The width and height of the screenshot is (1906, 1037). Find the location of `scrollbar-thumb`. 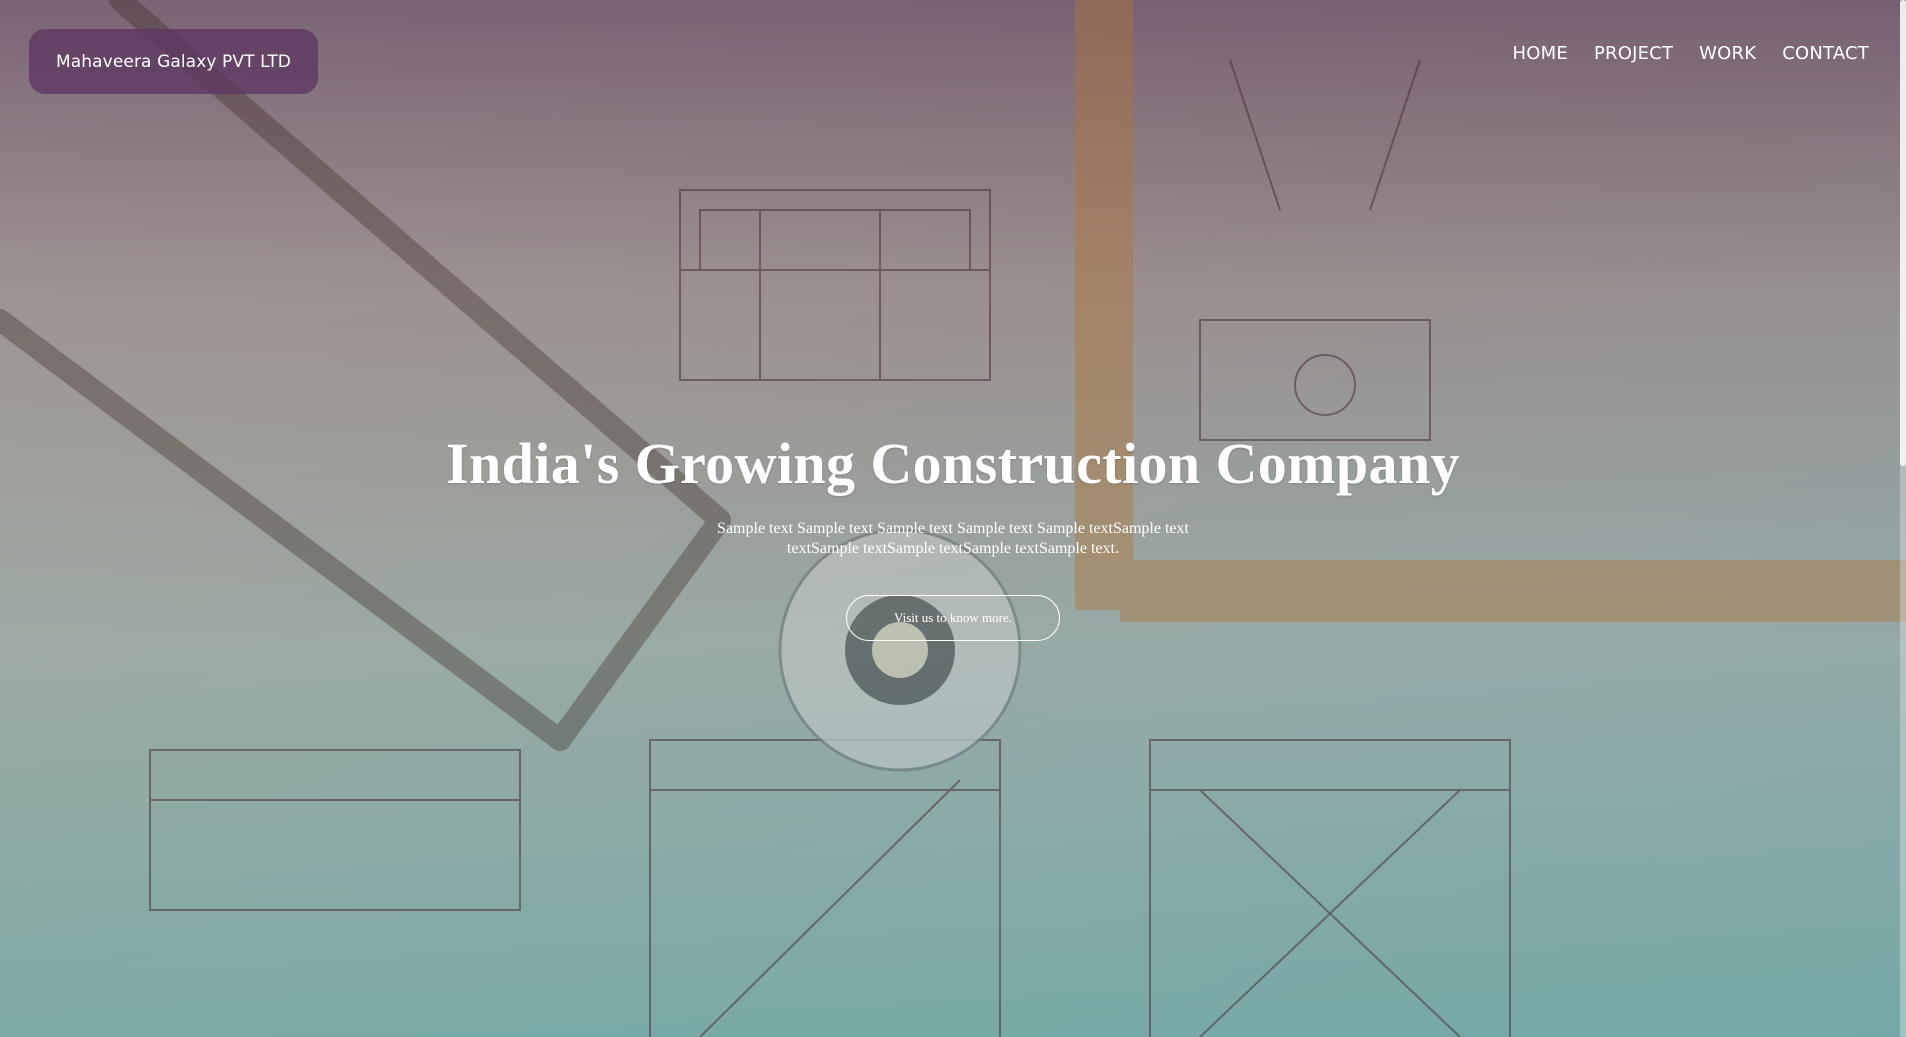

scrollbar-thumb is located at coordinates (1903, 233).